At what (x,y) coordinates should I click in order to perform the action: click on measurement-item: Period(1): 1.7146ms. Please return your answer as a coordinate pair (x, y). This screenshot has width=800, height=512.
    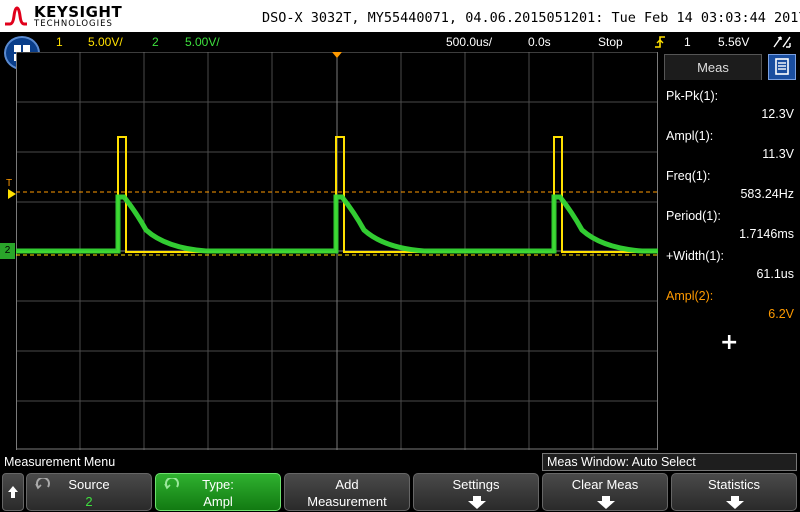
    Looking at the image, I should click on (730, 222).